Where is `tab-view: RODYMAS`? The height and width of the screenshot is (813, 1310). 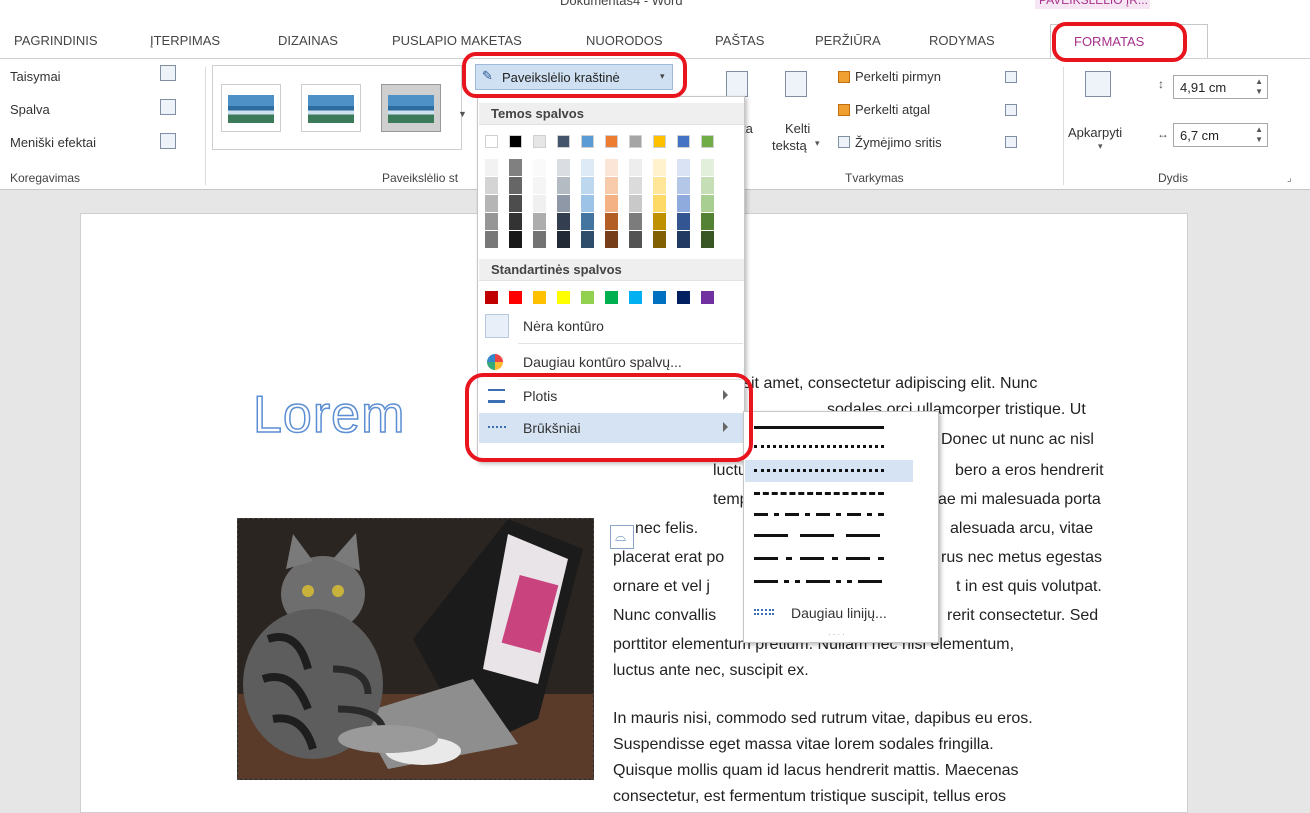
tab-view: RODYMAS is located at coordinates (962, 40).